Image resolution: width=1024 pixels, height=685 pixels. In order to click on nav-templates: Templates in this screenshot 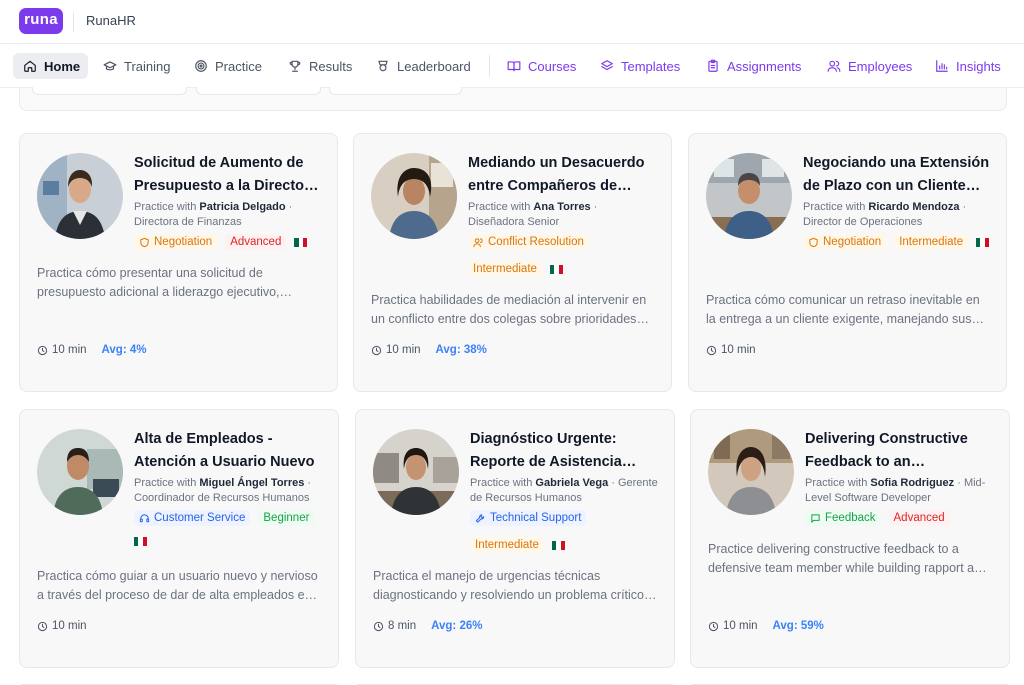, I will do `click(640, 66)`.